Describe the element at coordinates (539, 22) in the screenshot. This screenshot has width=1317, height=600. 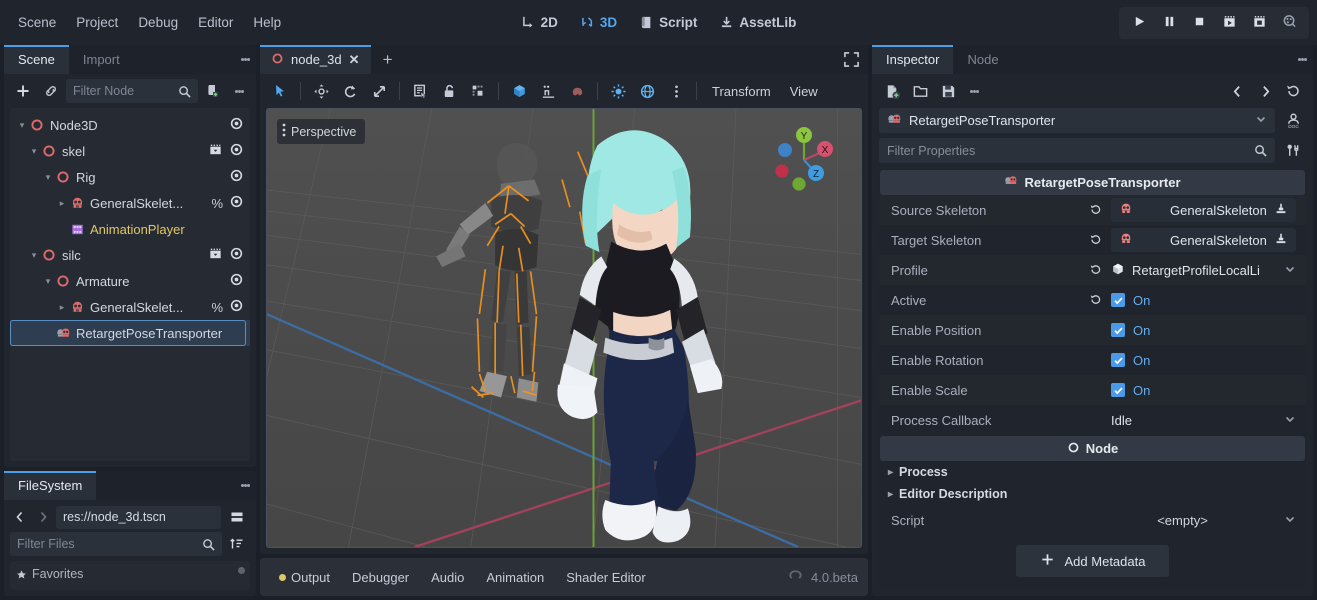
I see `mode-2d-button: 2D` at that location.